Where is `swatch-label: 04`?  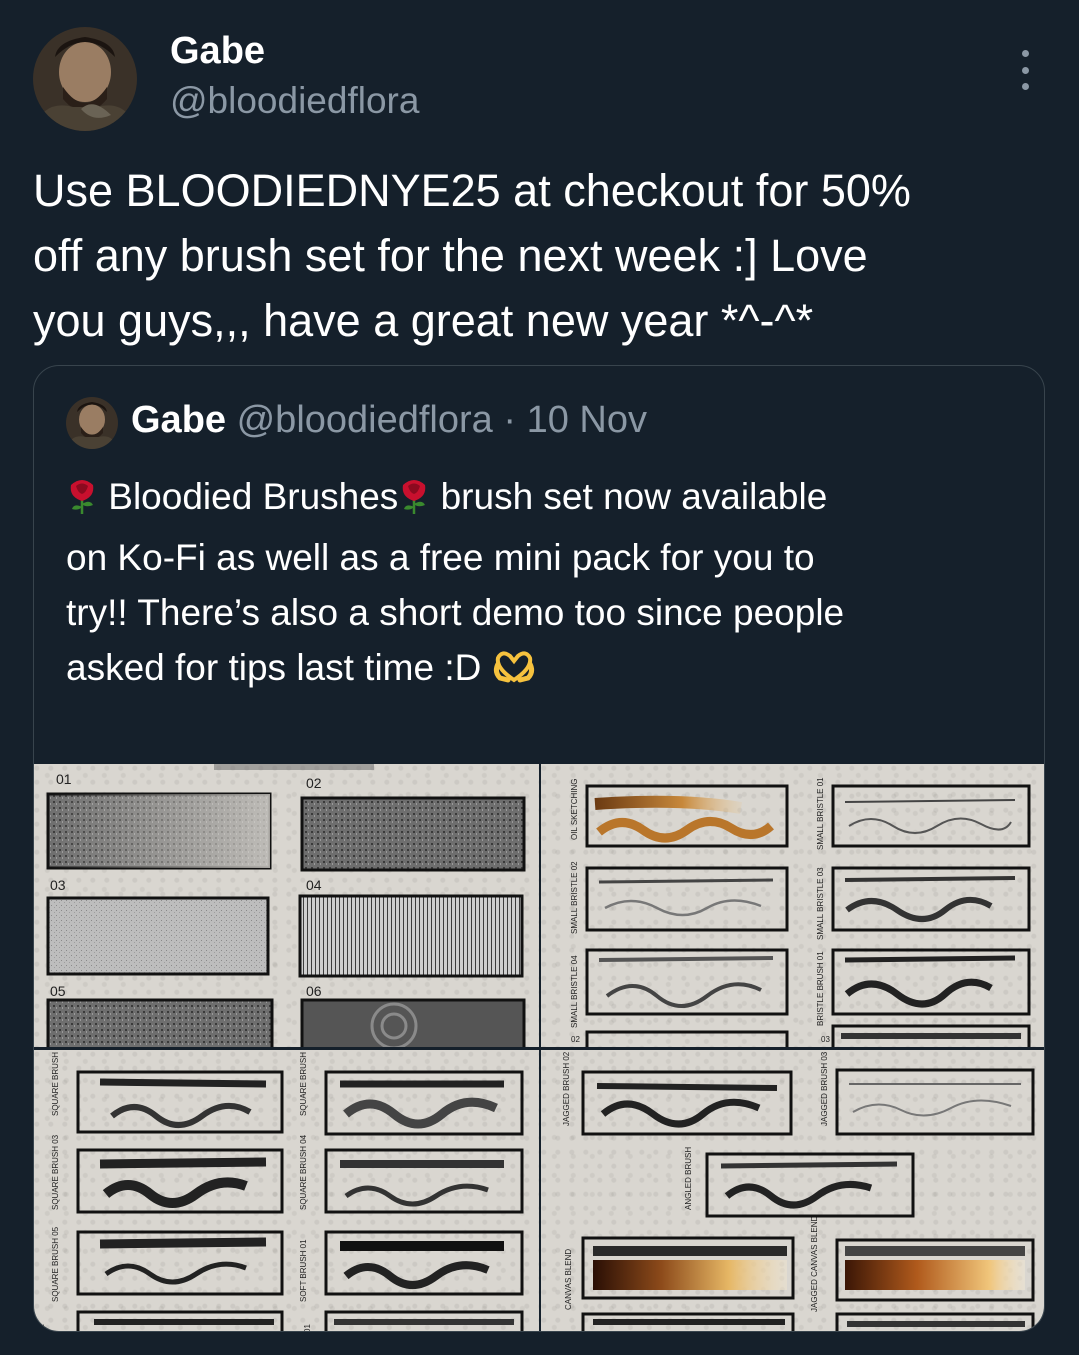 swatch-label: 04 is located at coordinates (314, 885).